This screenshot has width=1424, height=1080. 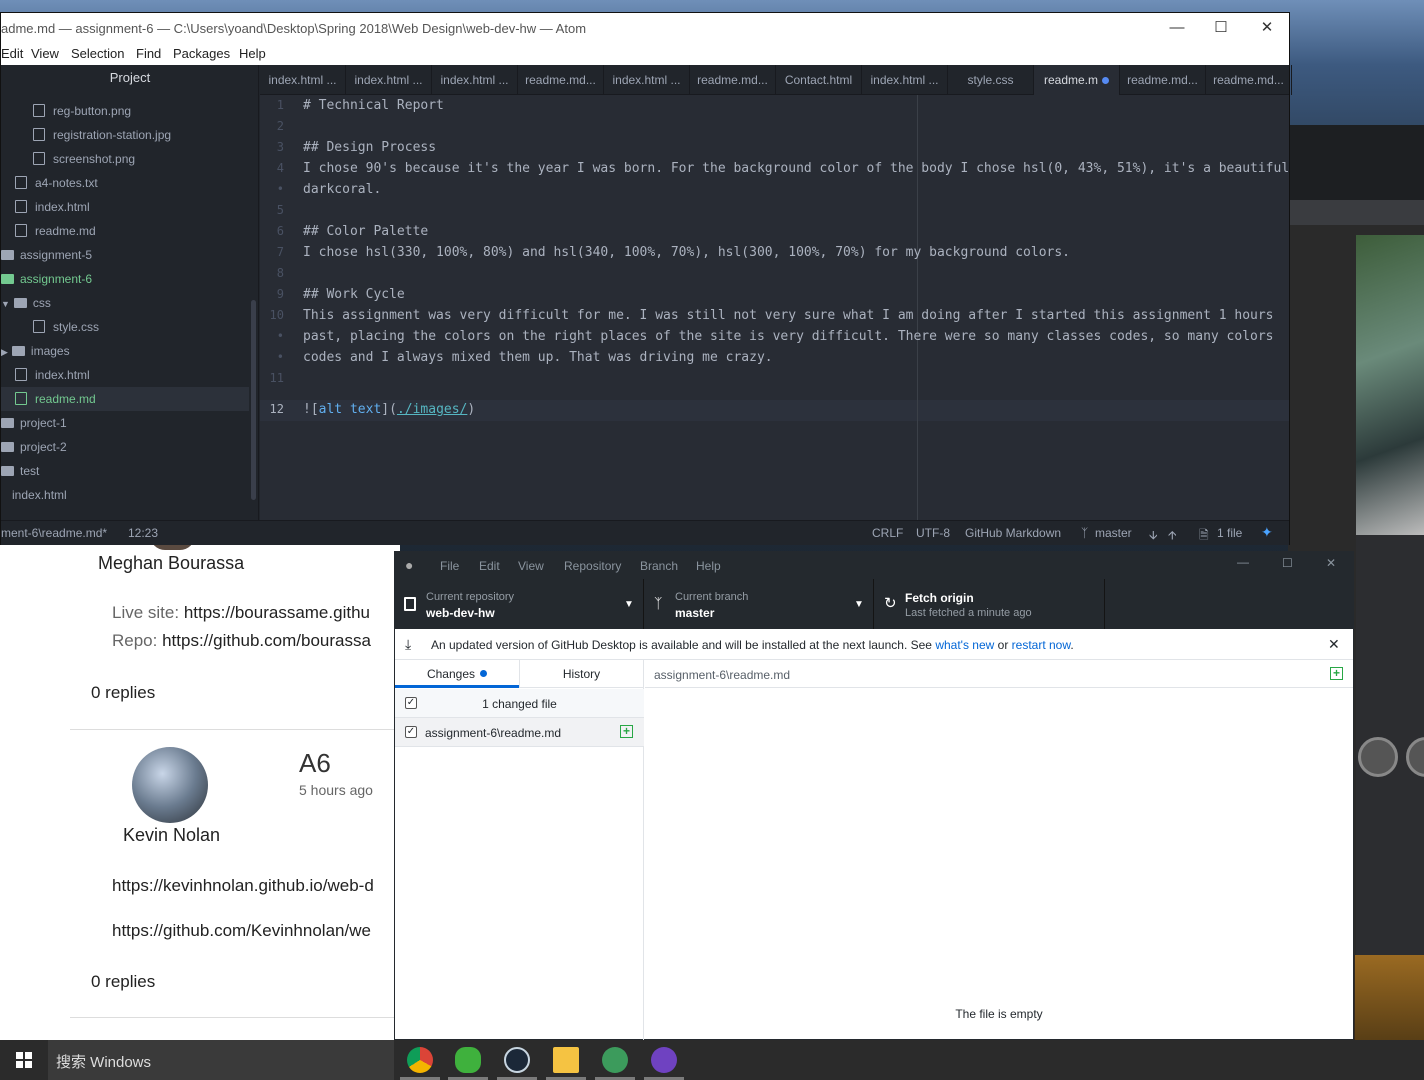 I want to click on status-line-ending: CRLF, so click(x=887, y=533).